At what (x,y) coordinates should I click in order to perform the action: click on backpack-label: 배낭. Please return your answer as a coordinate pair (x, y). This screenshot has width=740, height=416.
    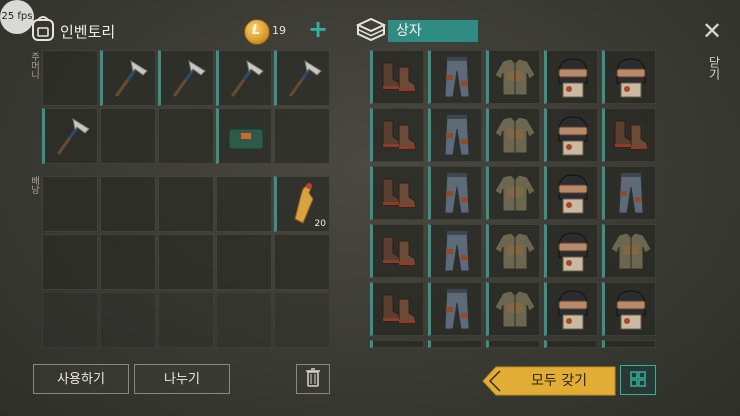
    Looking at the image, I should click on (34, 185).